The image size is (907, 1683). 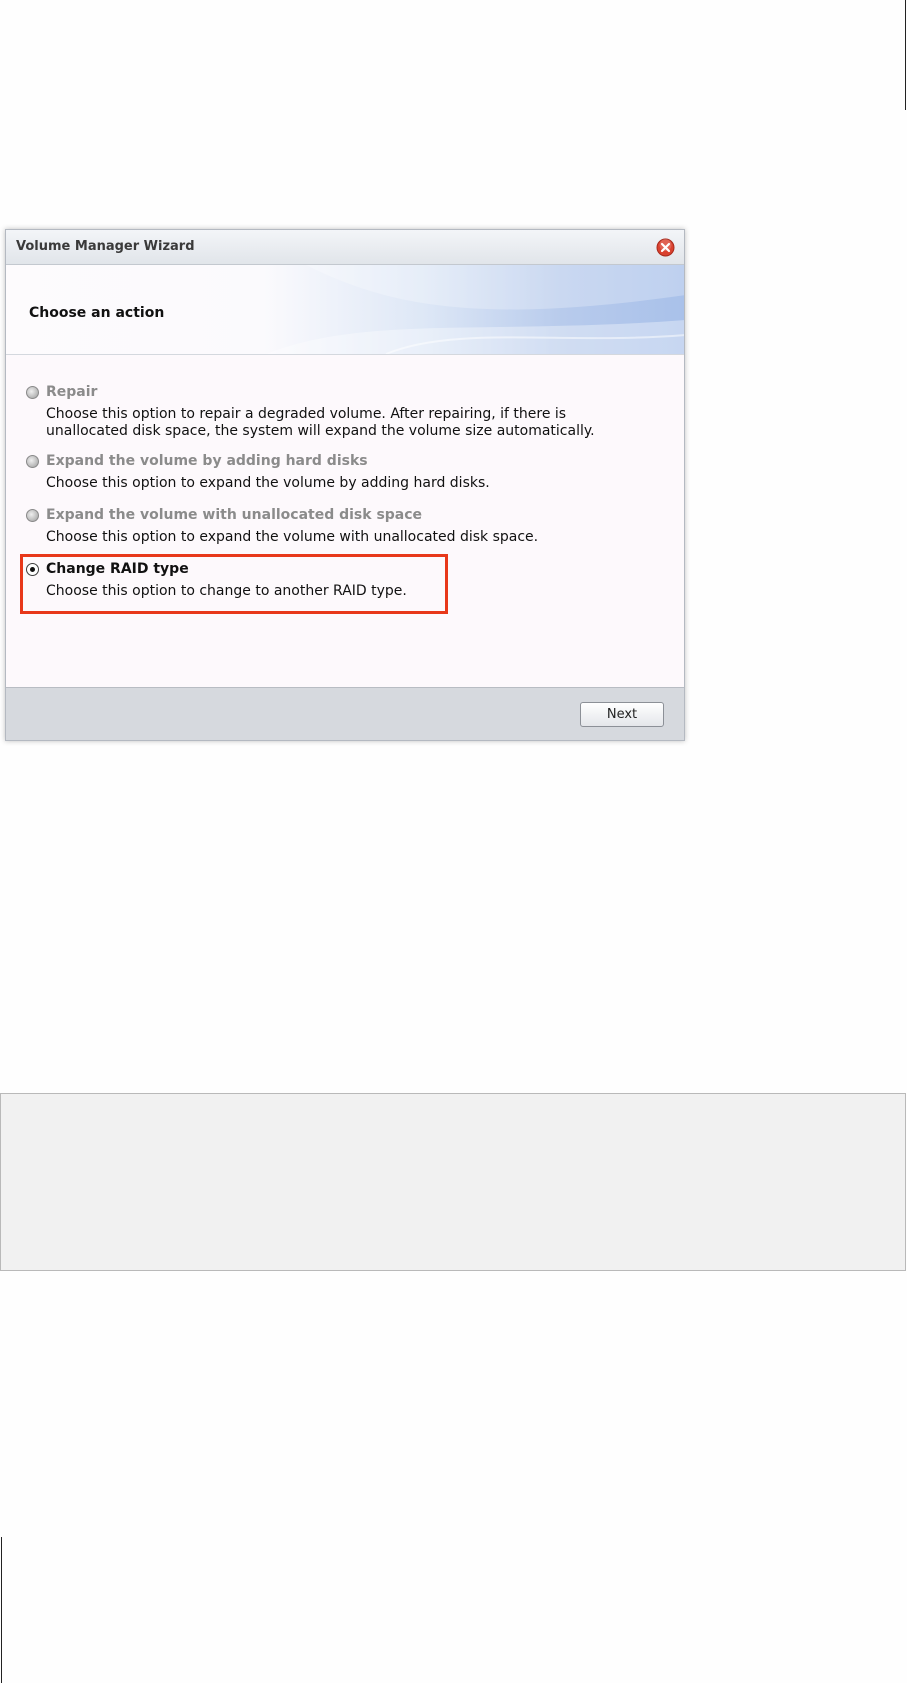 I want to click on note-box, so click(x=453, y=1182).